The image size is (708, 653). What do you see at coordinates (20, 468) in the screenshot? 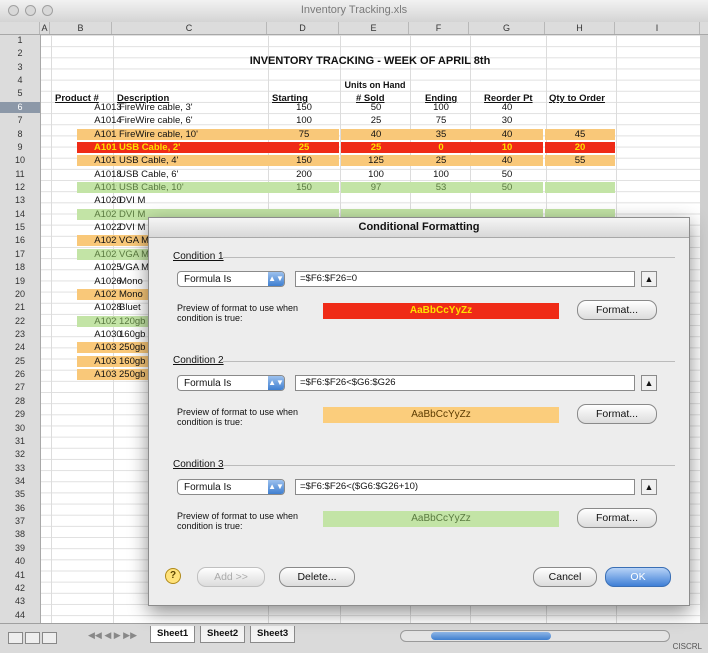
I see `row-header: 33` at bounding box center [20, 468].